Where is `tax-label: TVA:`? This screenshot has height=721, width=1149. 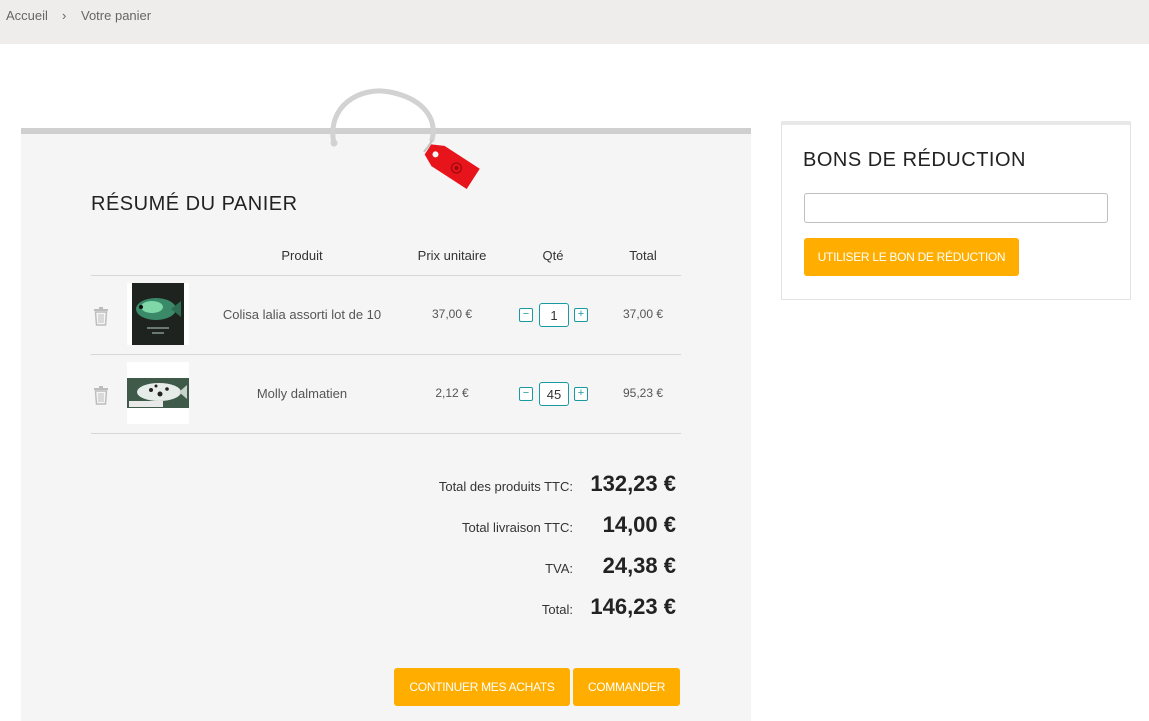
tax-label: TVA: is located at coordinates (559, 568).